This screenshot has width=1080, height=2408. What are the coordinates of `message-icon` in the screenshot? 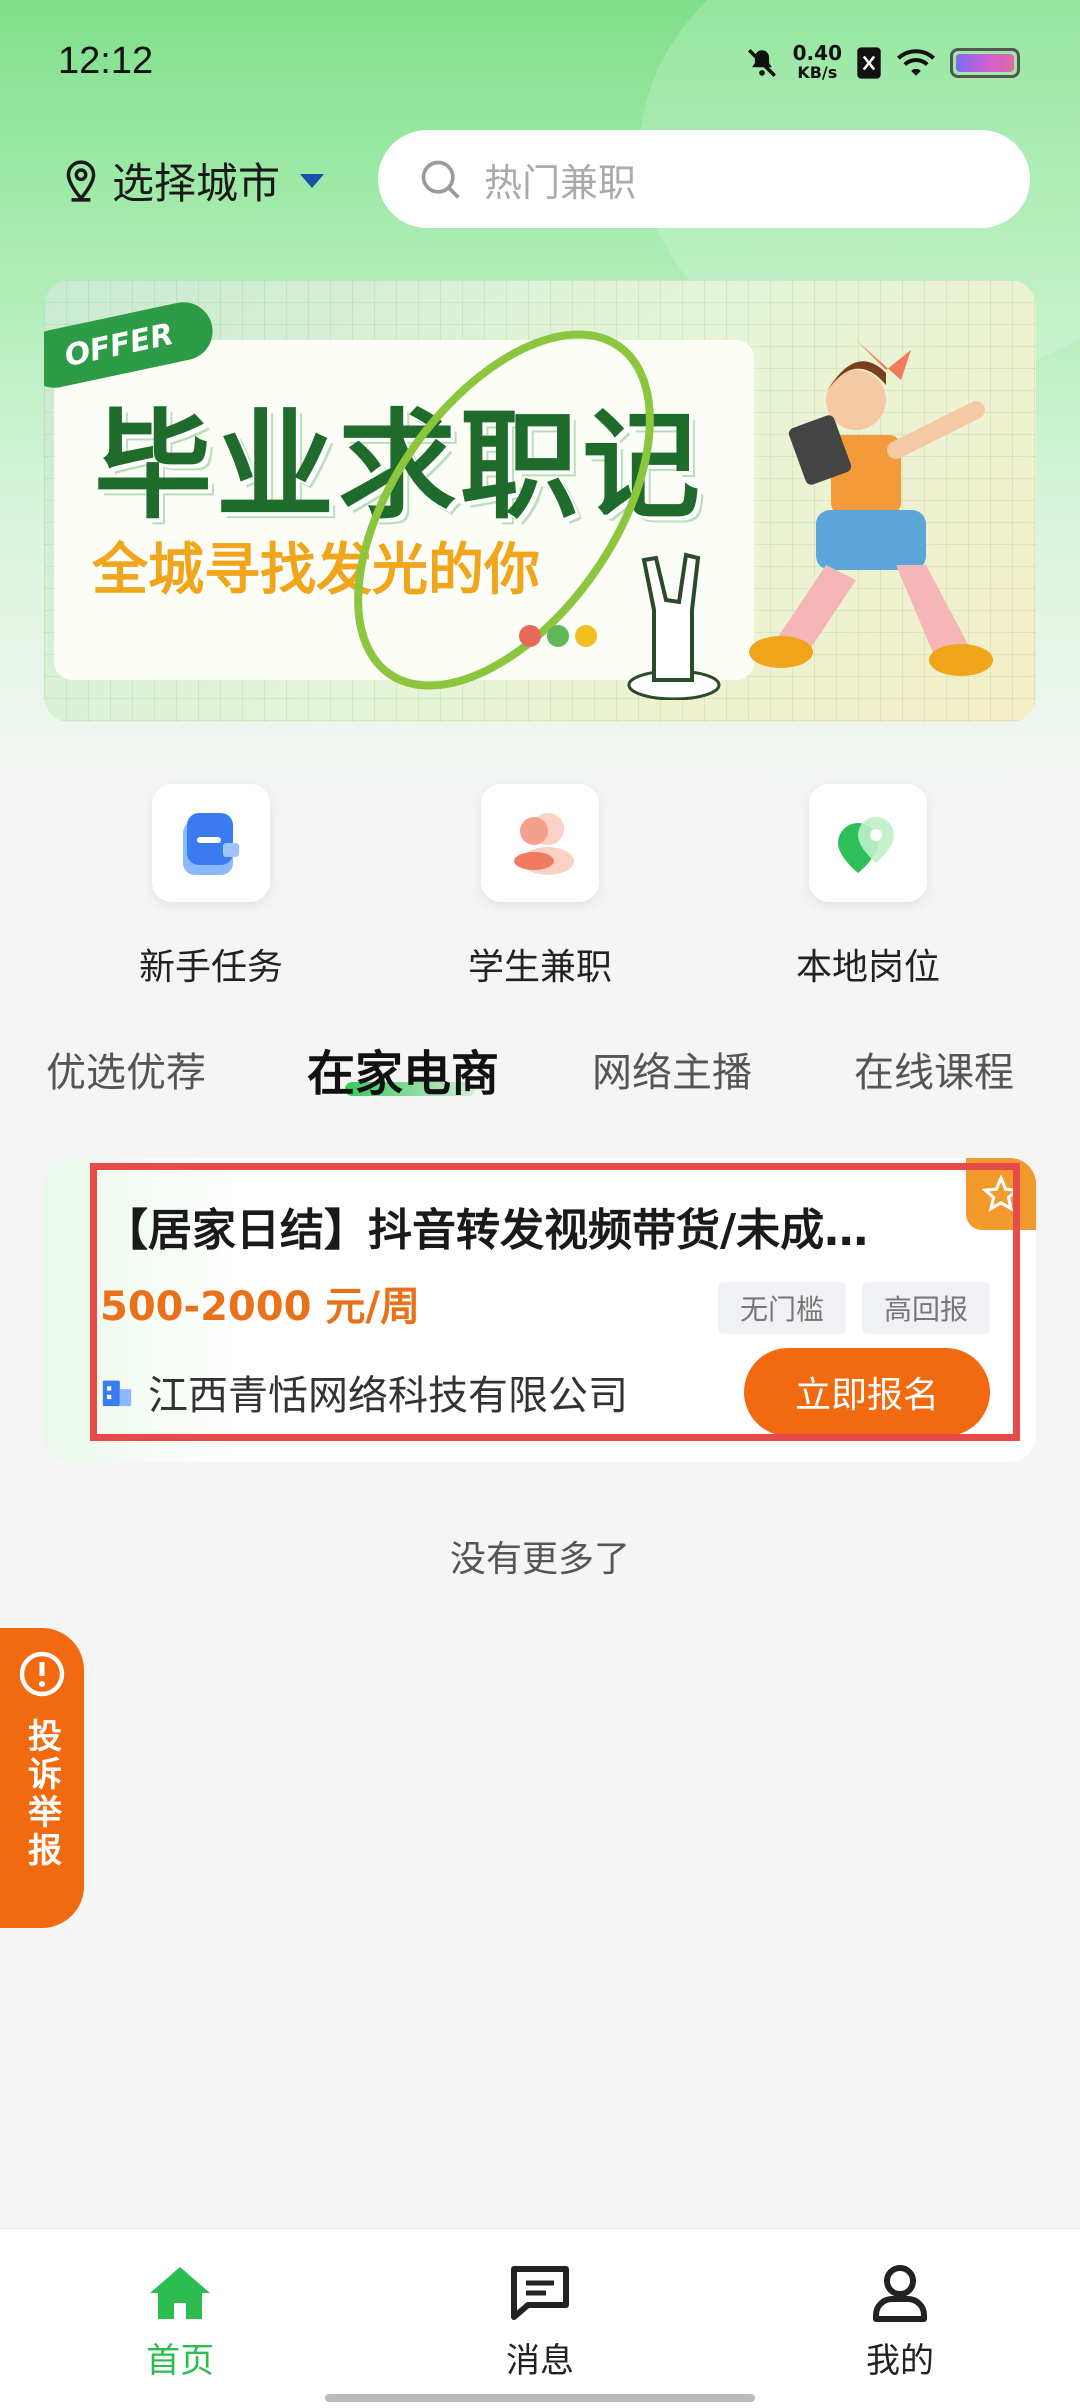 It's located at (540, 2293).